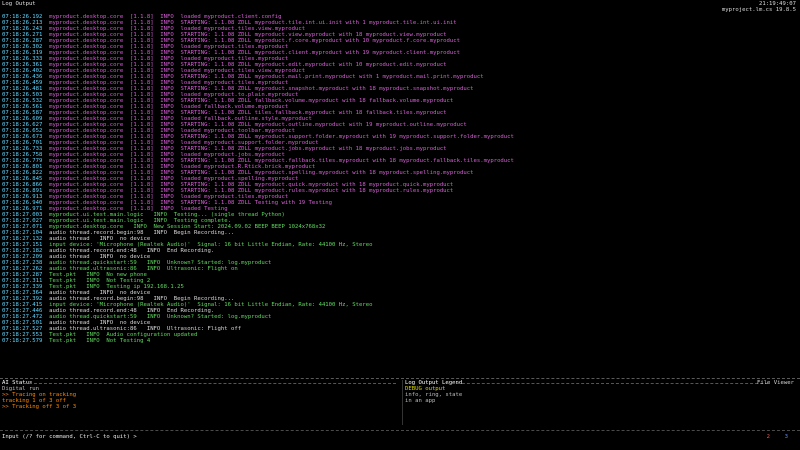 The image size is (800, 450). What do you see at coordinates (69, 437) in the screenshot?
I see `command-prompt: Input (/? for command, Ctrl-C to quit) >` at bounding box center [69, 437].